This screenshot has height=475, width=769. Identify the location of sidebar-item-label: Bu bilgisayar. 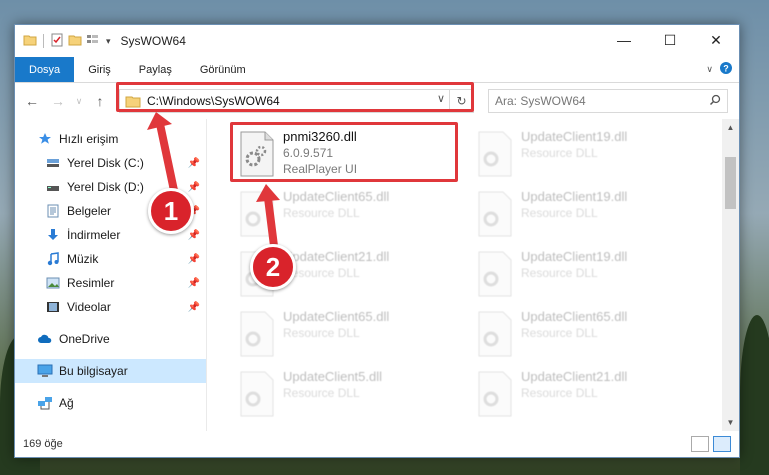
(93, 371).